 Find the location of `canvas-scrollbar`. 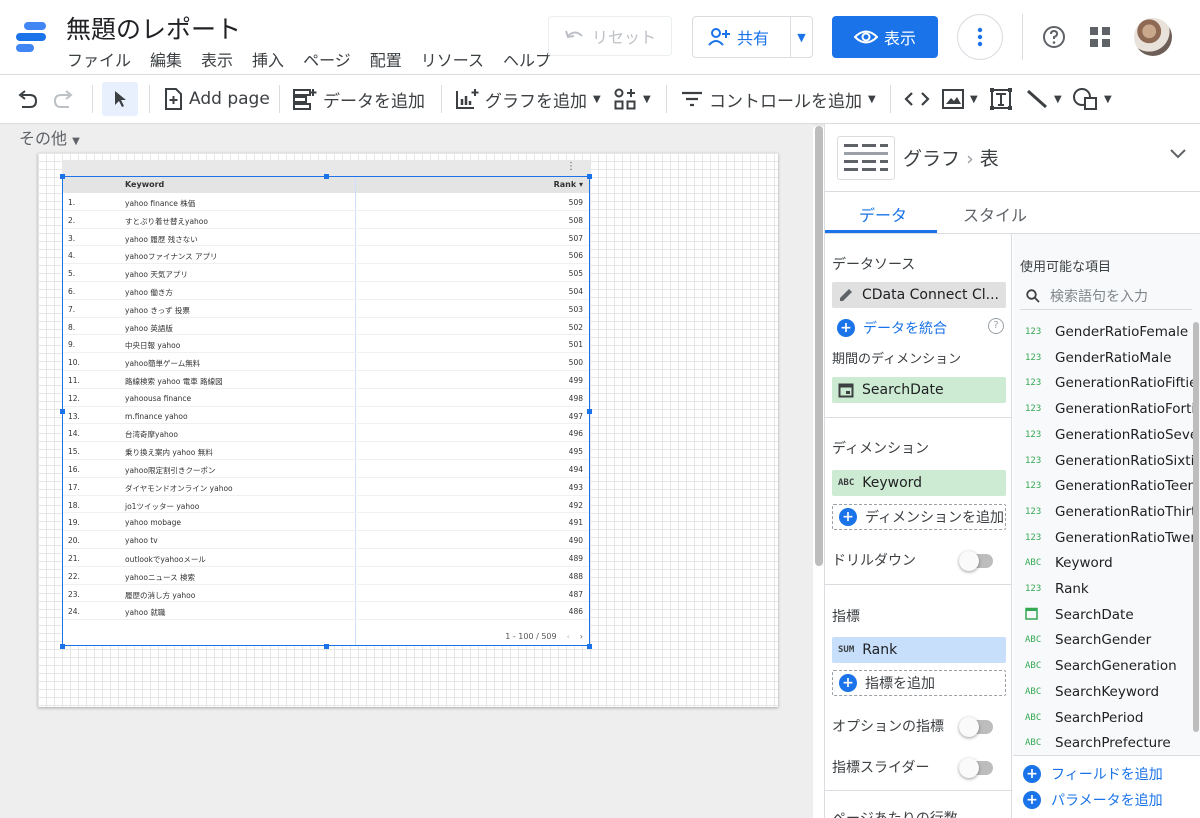

canvas-scrollbar is located at coordinates (819, 346).